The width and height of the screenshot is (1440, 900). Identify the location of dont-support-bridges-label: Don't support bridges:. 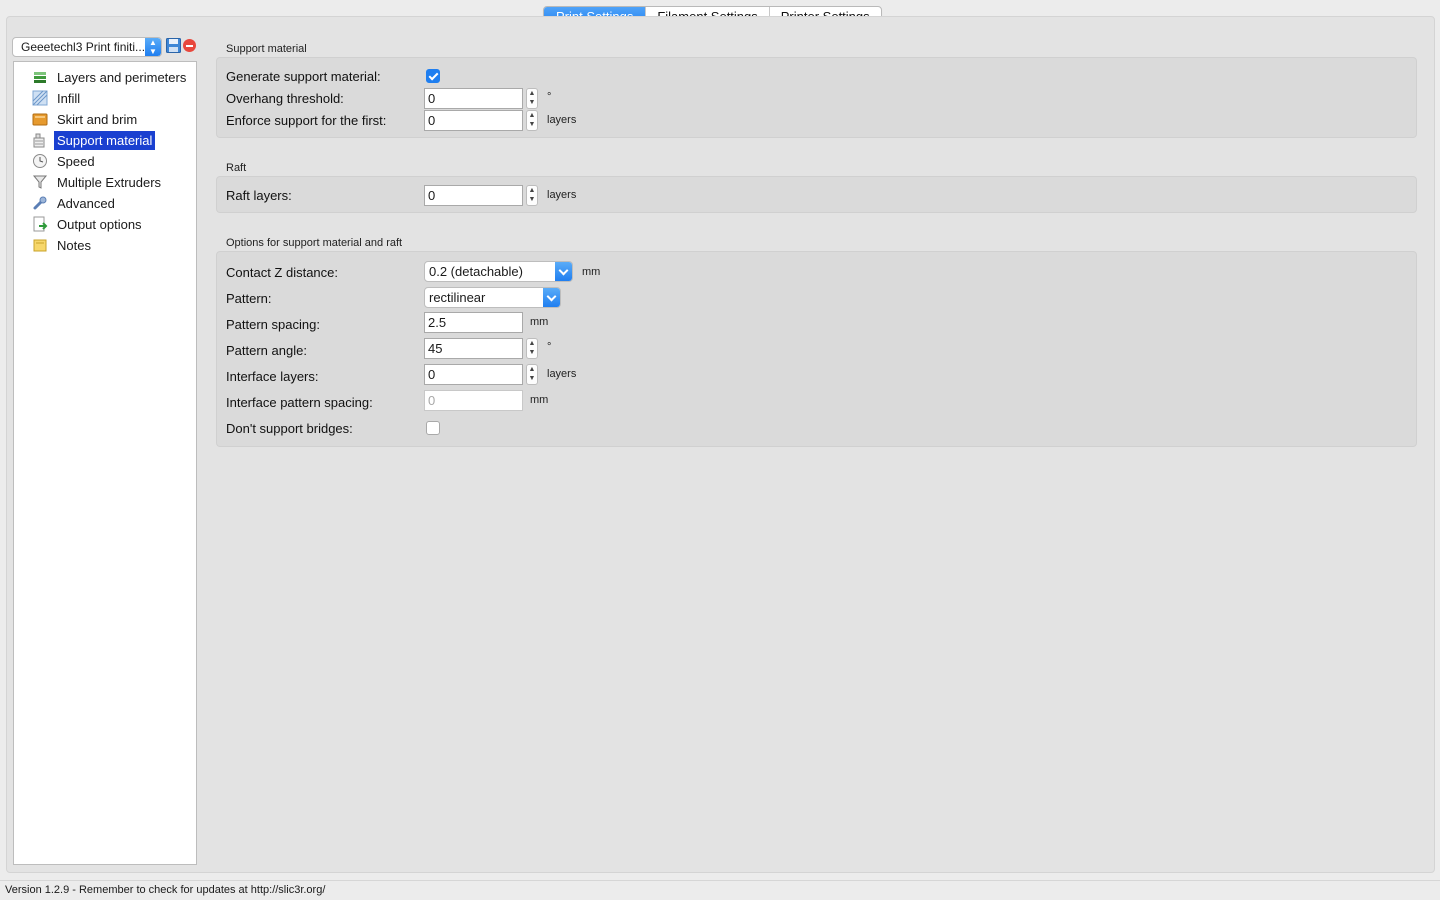
(289, 428).